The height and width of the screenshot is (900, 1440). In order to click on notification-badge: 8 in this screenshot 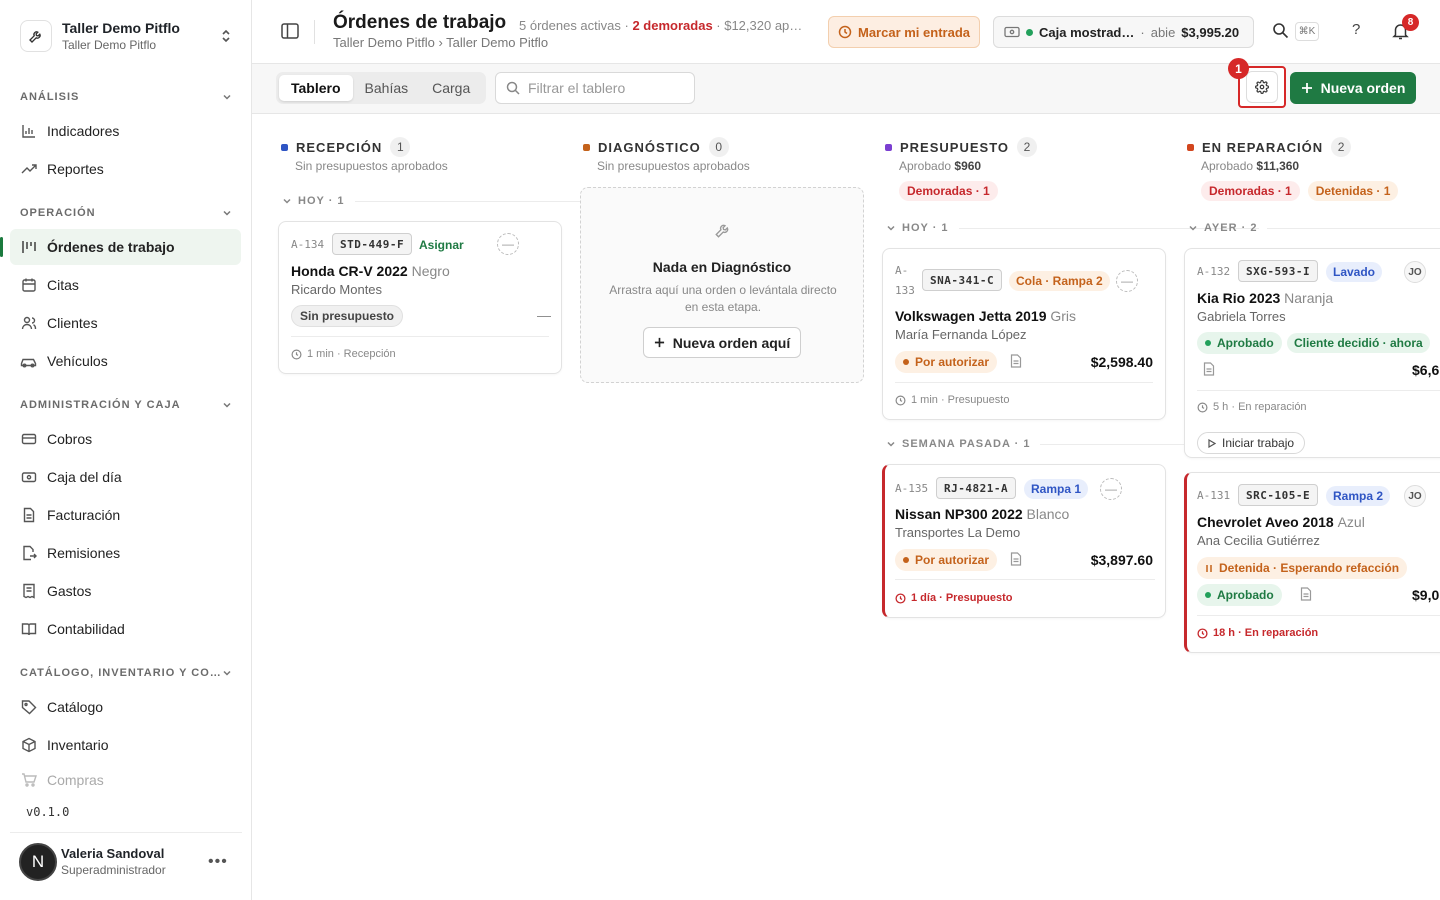, I will do `click(1410, 22)`.